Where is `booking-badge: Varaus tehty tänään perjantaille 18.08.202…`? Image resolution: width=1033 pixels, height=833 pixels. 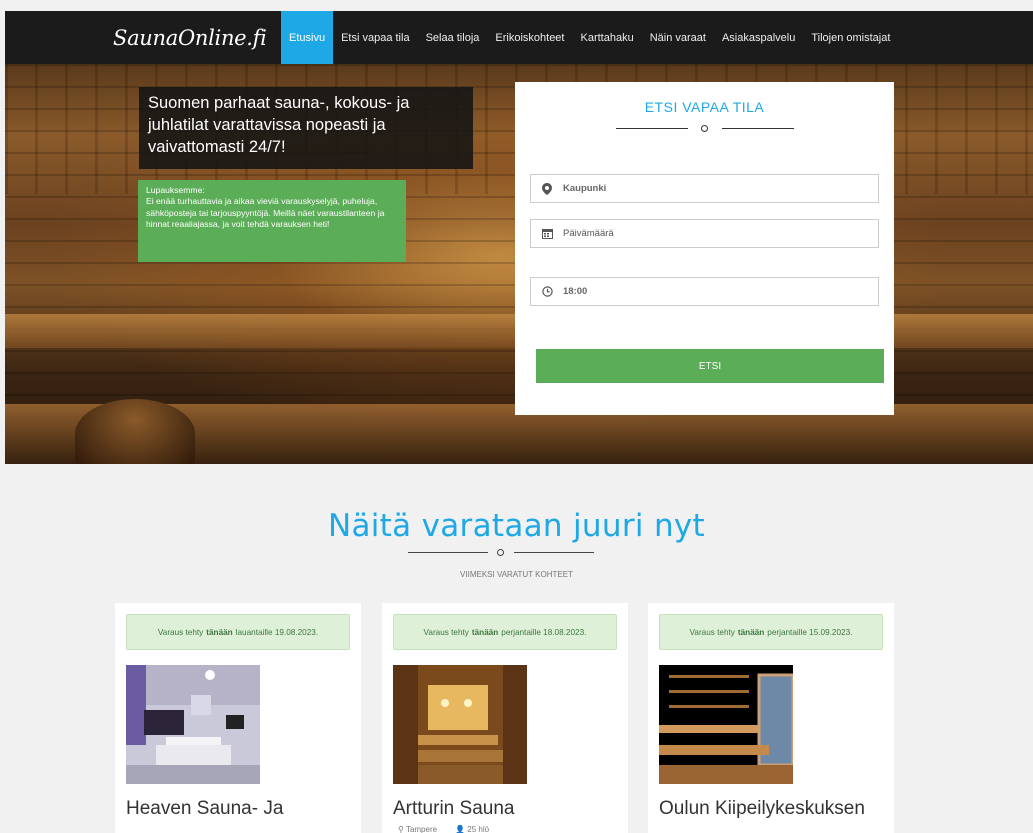
booking-badge: Varaus tehty tänään perjantaille 18.08.202… is located at coordinates (505, 632).